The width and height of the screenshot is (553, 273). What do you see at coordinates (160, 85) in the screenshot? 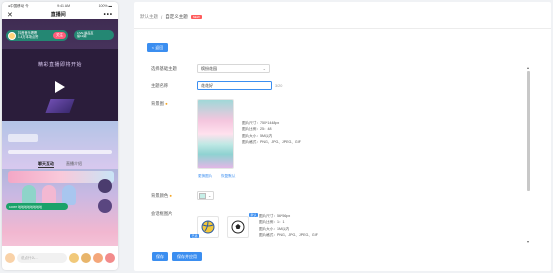
I see `name-label: 主题名称` at bounding box center [160, 85].